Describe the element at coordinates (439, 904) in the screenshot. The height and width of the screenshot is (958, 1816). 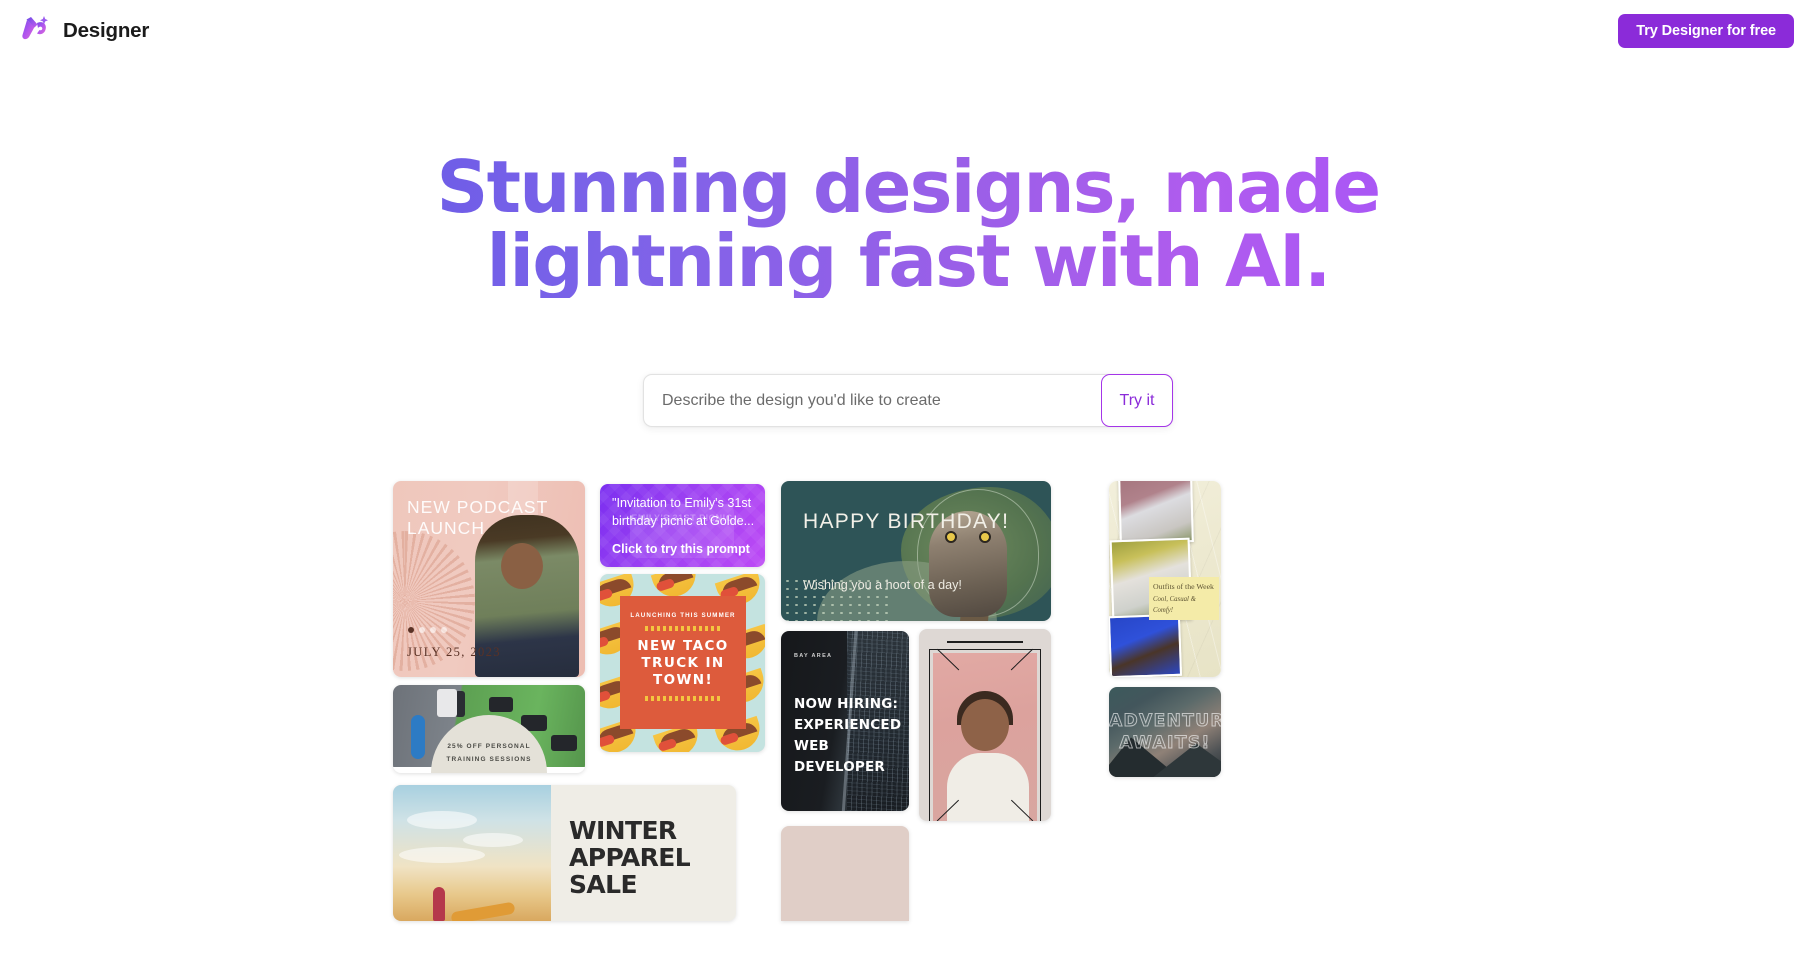
I see `snowboarder-figure` at that location.